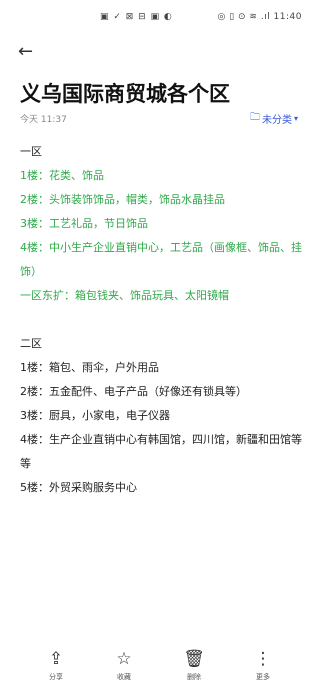 The height and width of the screenshot is (695, 320). Describe the element at coordinates (124, 677) in the screenshot. I see `favorite-label: 收藏` at that location.